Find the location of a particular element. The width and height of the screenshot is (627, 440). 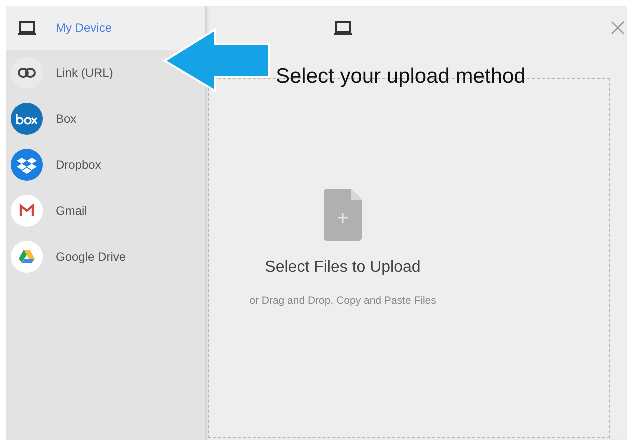

drive-logo-icon is located at coordinates (27, 257).